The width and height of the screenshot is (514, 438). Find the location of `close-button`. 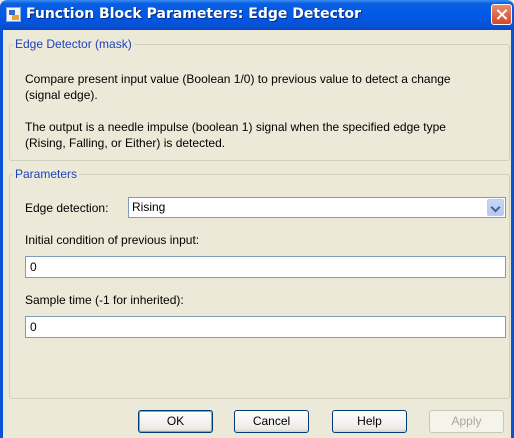

close-button is located at coordinates (501, 14).